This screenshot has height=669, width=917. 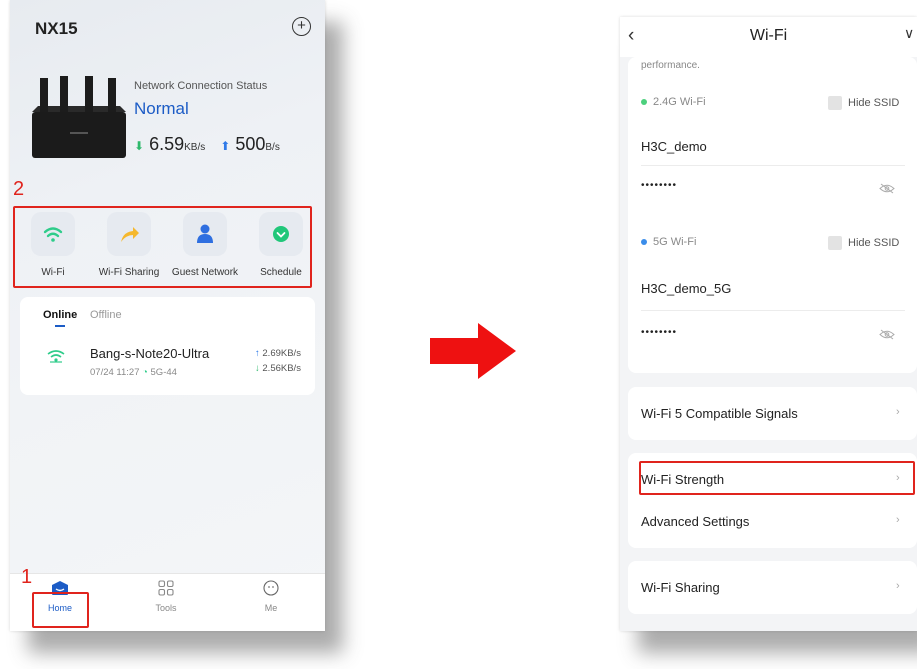 I want to click on upload-unit: B/s, so click(x=272, y=147).